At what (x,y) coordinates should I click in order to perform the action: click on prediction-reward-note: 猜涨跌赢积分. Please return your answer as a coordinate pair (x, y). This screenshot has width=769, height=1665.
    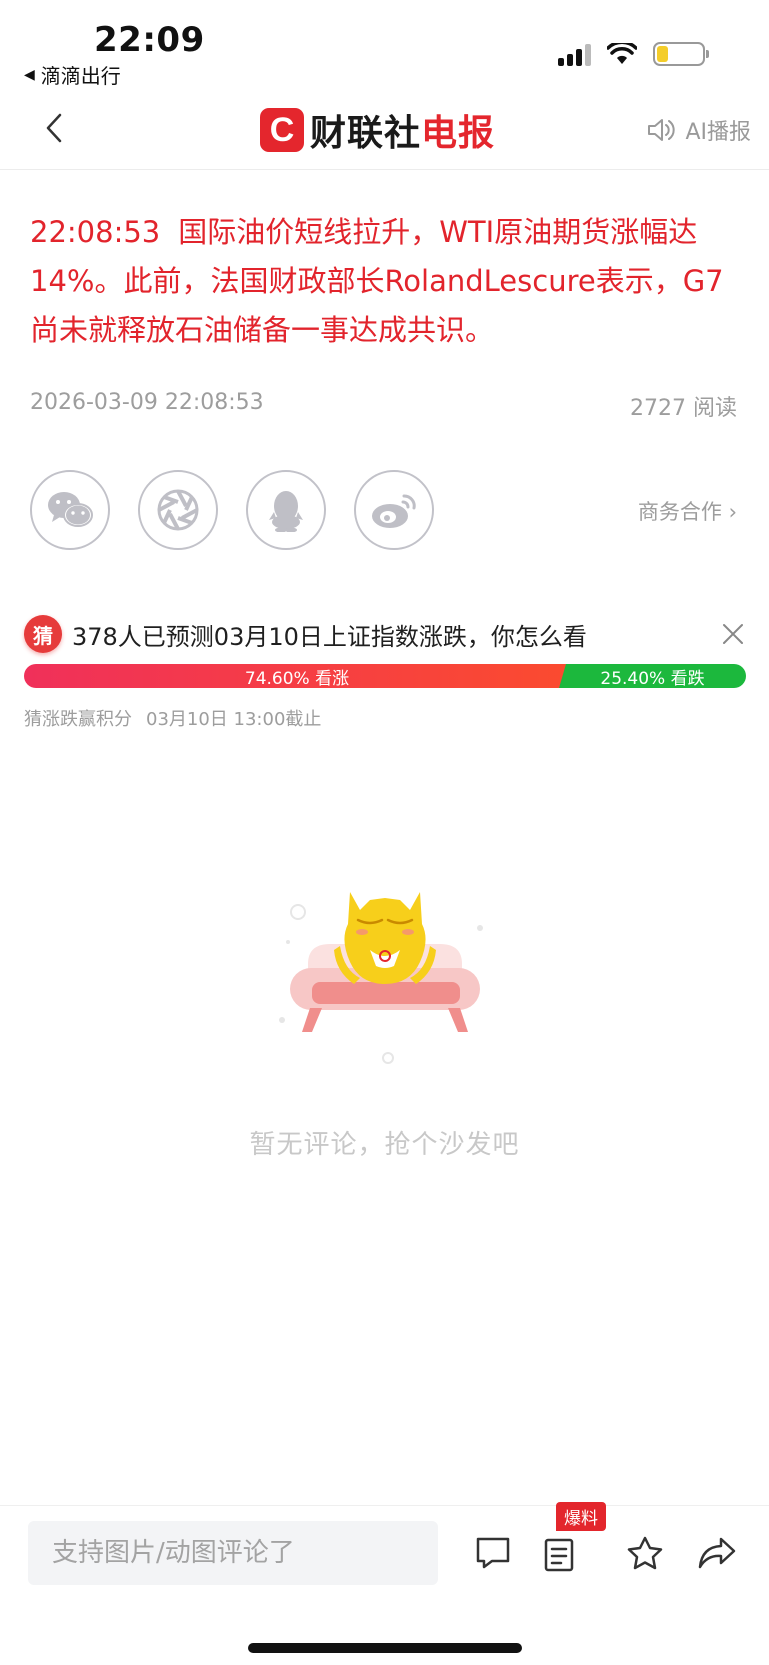
    Looking at the image, I should click on (78, 719).